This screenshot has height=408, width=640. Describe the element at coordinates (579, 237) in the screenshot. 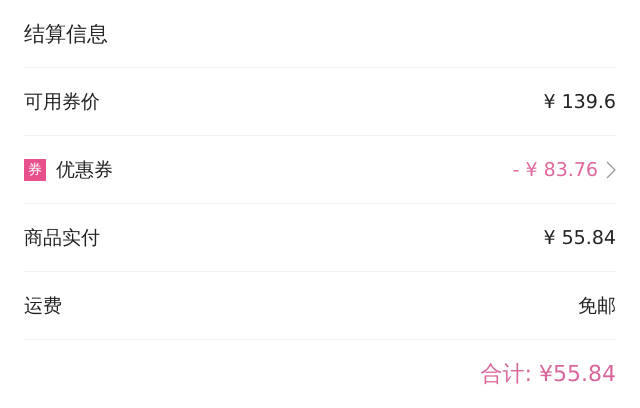

I see `row-value: ¥ 55.84` at that location.